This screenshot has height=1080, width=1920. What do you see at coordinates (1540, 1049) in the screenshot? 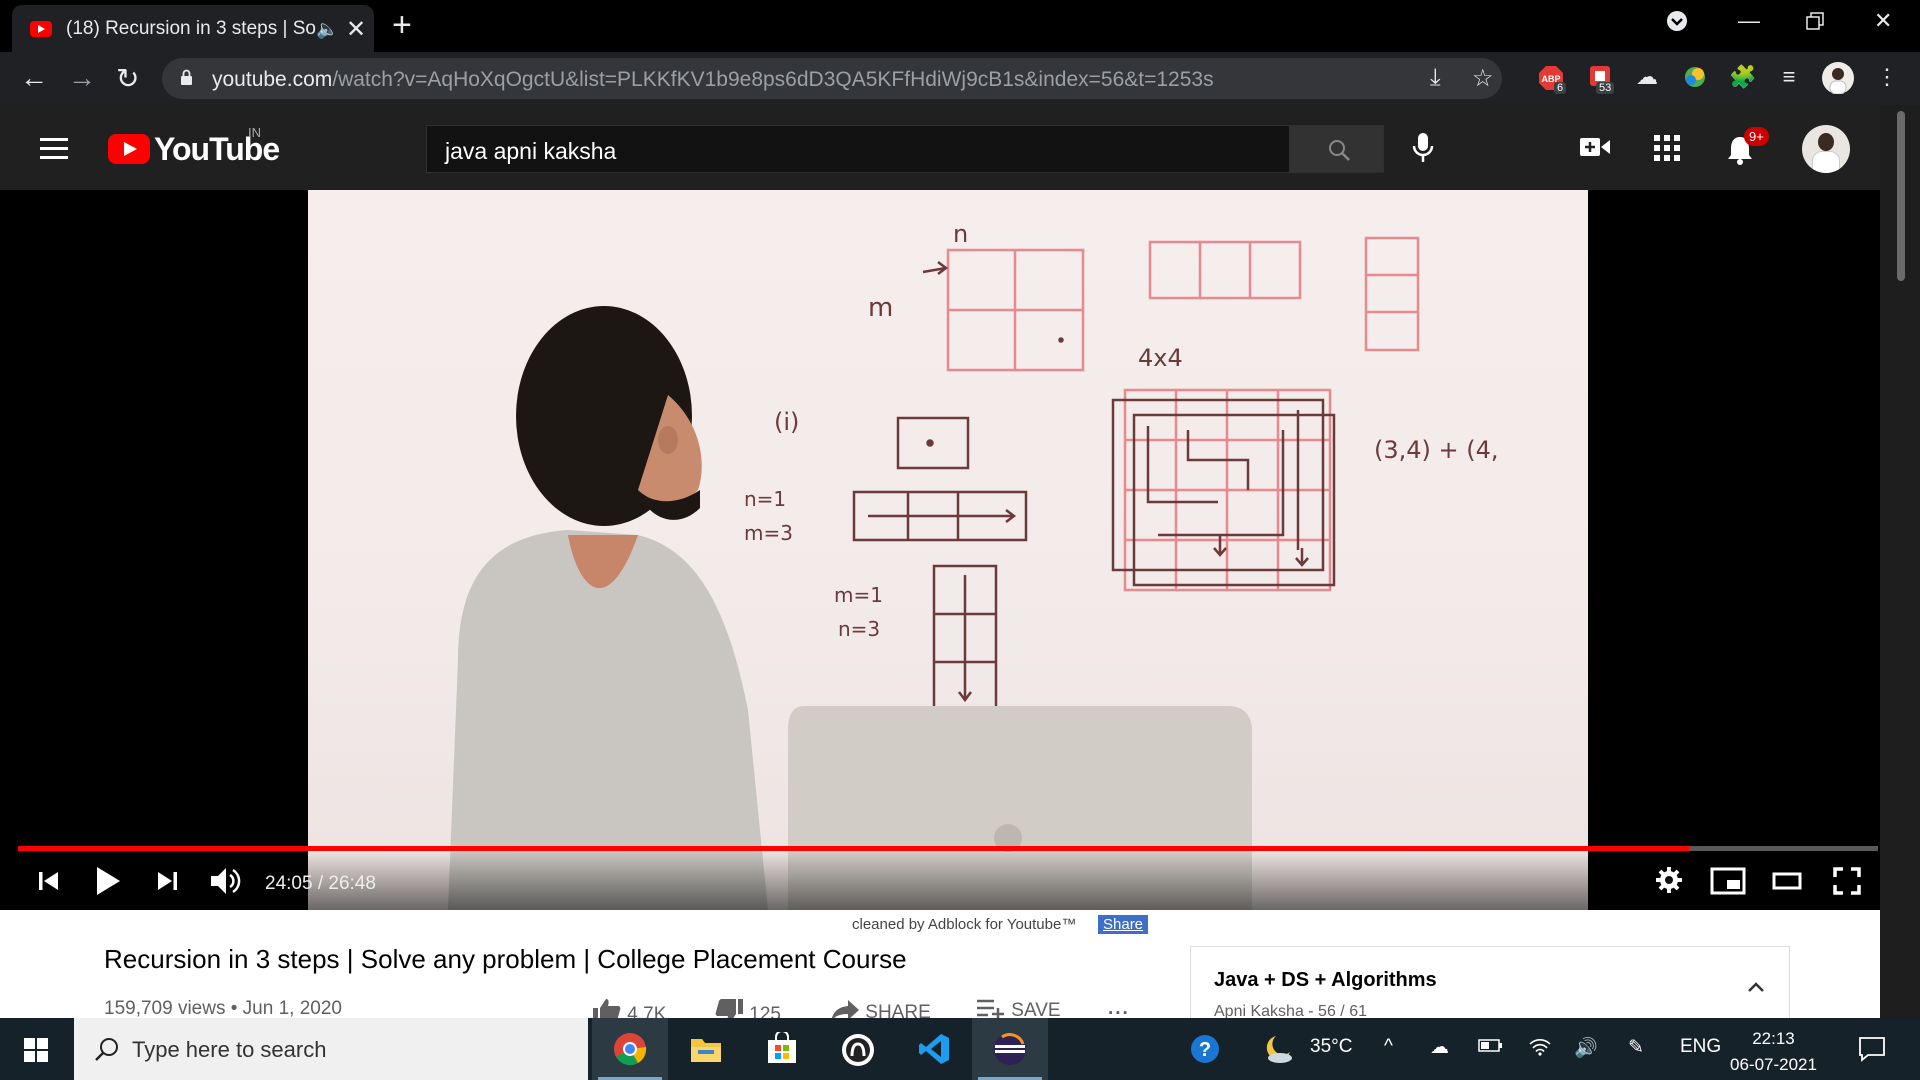
I see `wifi-icon` at bounding box center [1540, 1049].